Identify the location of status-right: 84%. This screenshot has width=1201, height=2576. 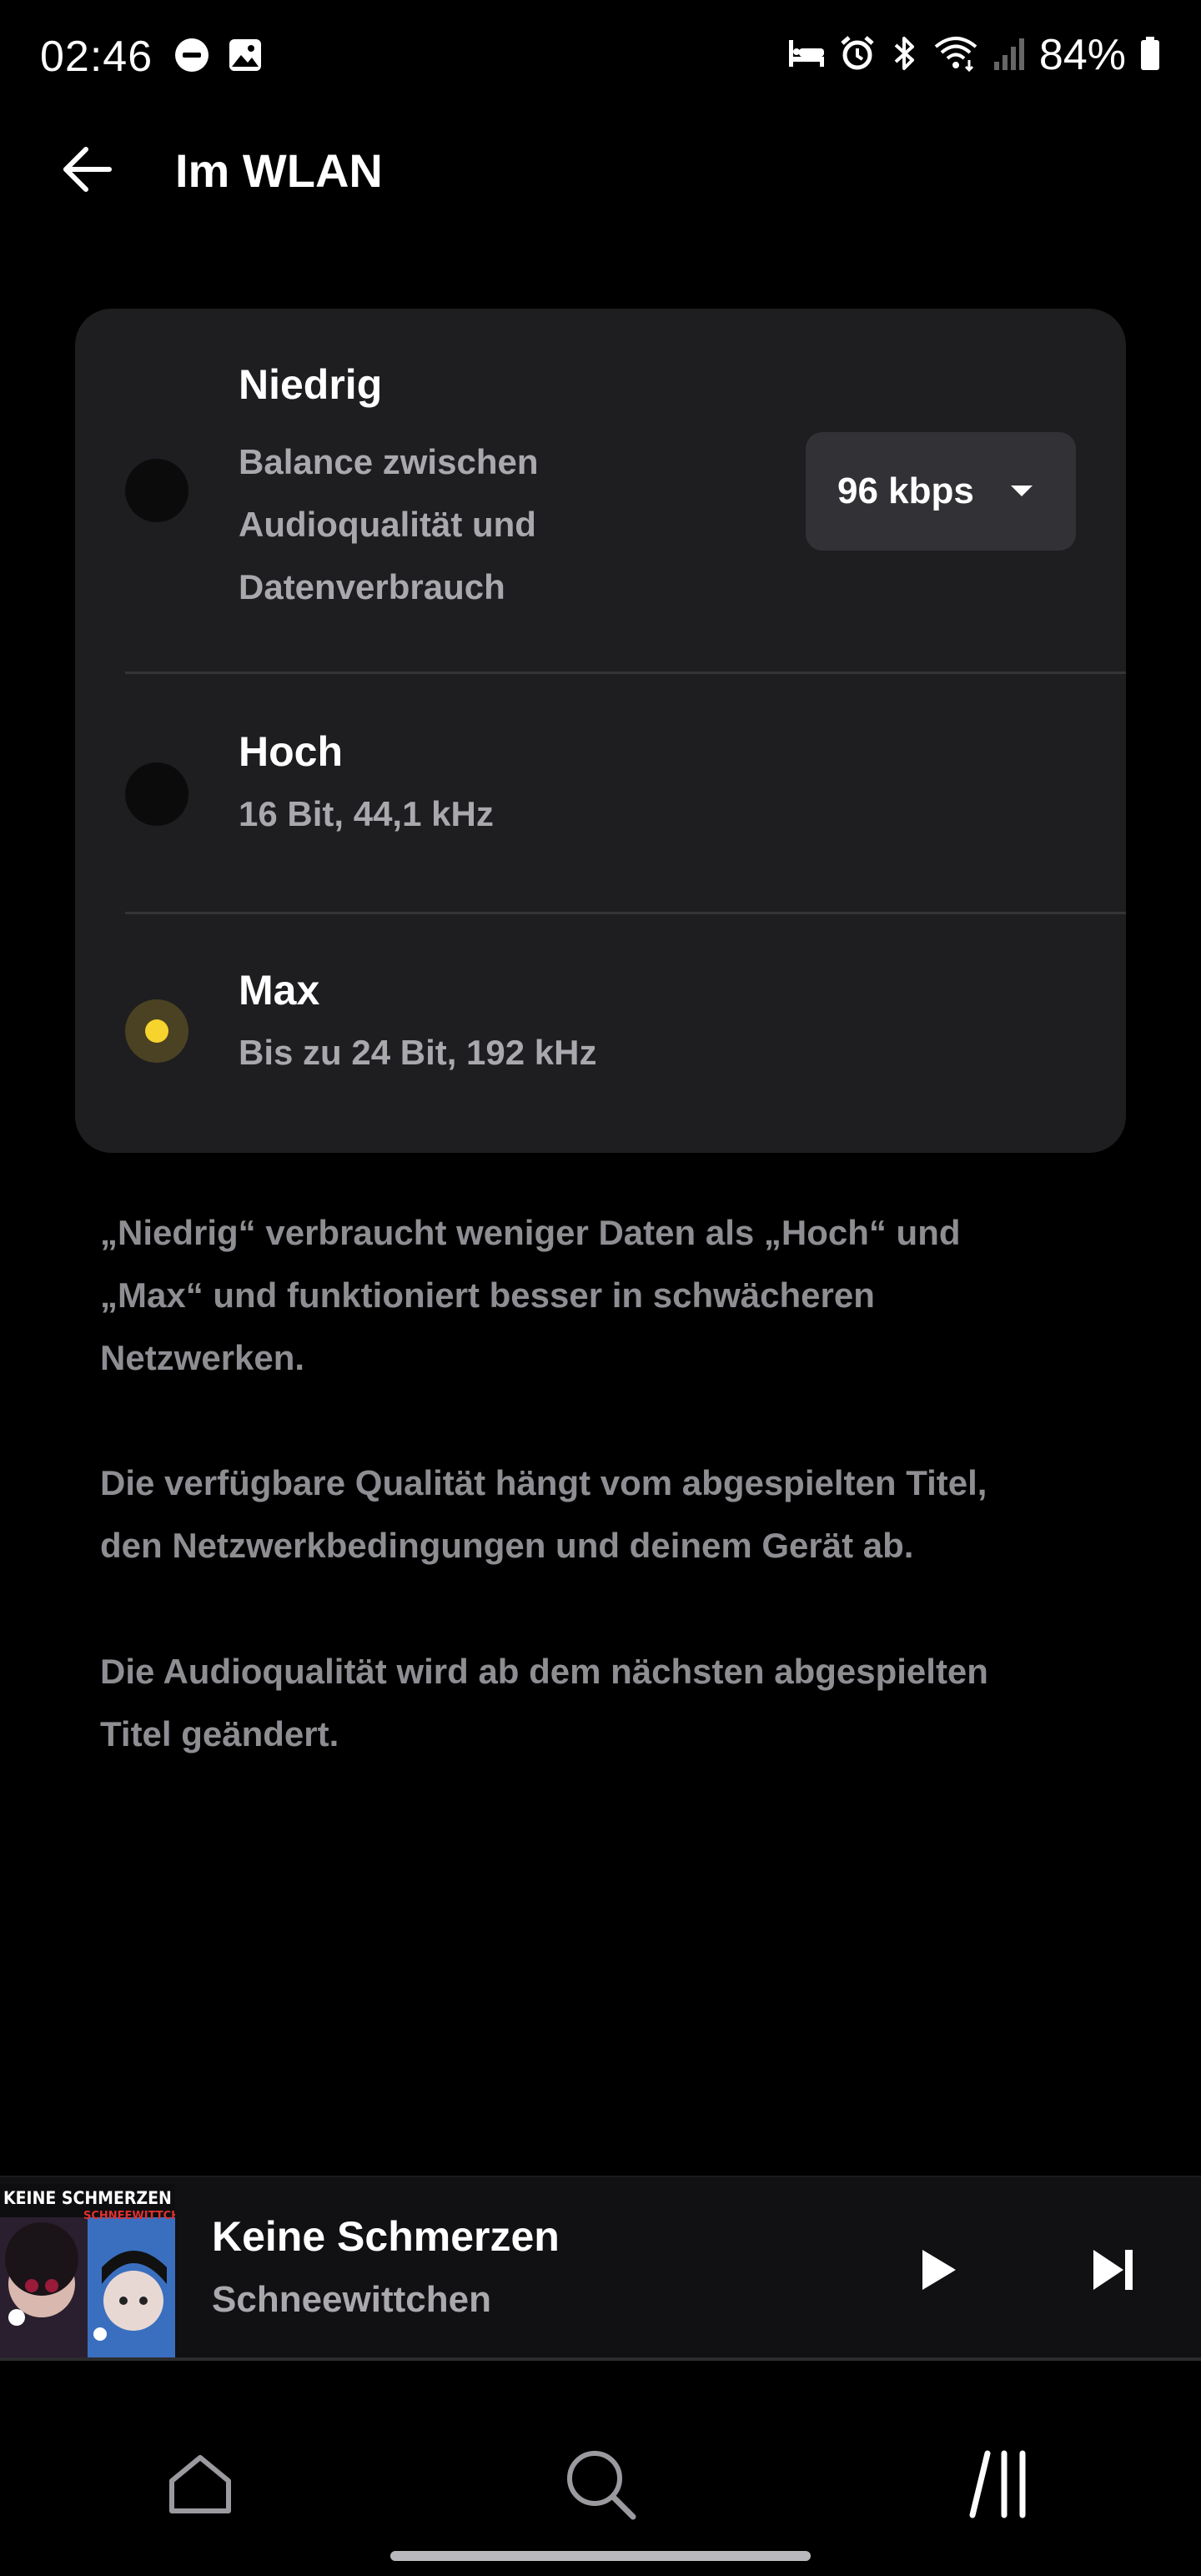
(974, 55).